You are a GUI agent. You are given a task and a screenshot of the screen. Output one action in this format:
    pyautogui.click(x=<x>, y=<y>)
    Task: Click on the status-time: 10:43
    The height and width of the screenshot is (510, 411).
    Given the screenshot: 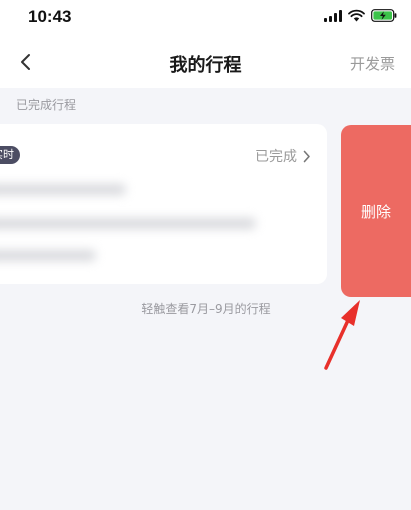 What is the action you would take?
    pyautogui.click(x=50, y=16)
    